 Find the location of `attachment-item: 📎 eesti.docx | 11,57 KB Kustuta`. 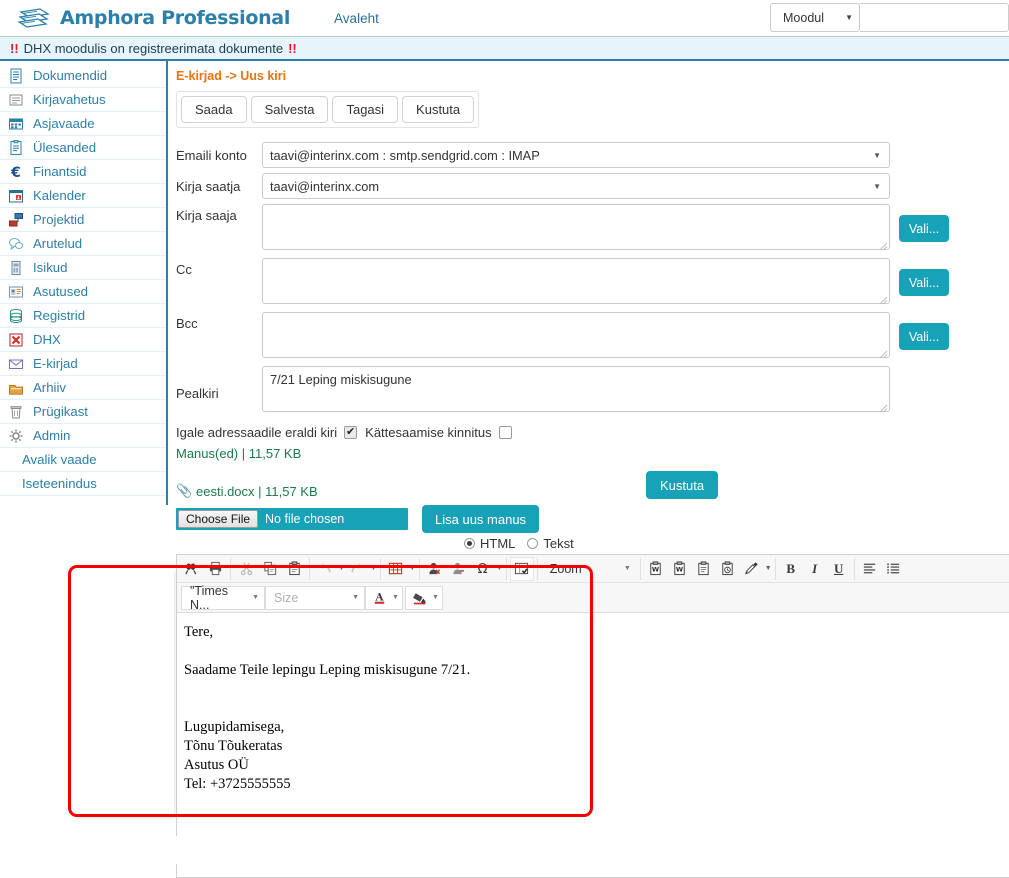

attachment-item: 📎 eesti.docx | 11,57 KB Kustuta is located at coordinates (592, 485).